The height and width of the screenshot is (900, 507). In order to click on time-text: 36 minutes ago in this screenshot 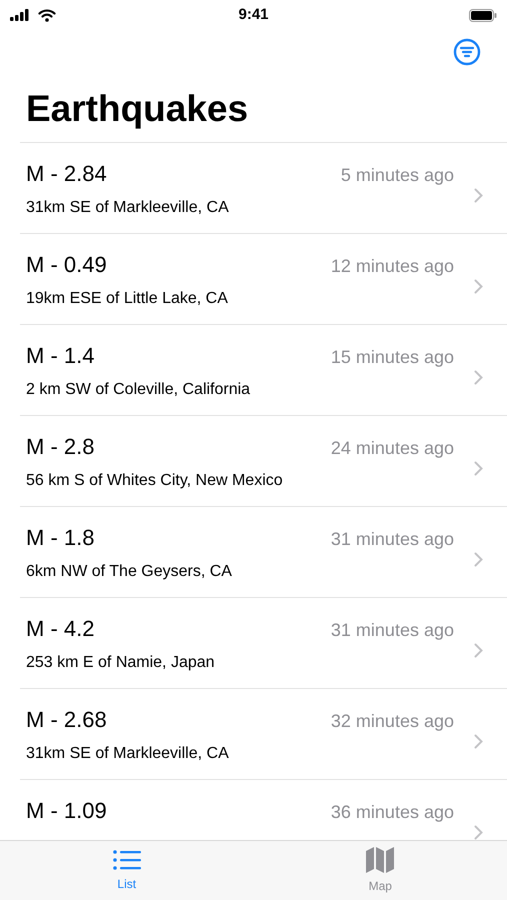, I will do `click(392, 812)`.